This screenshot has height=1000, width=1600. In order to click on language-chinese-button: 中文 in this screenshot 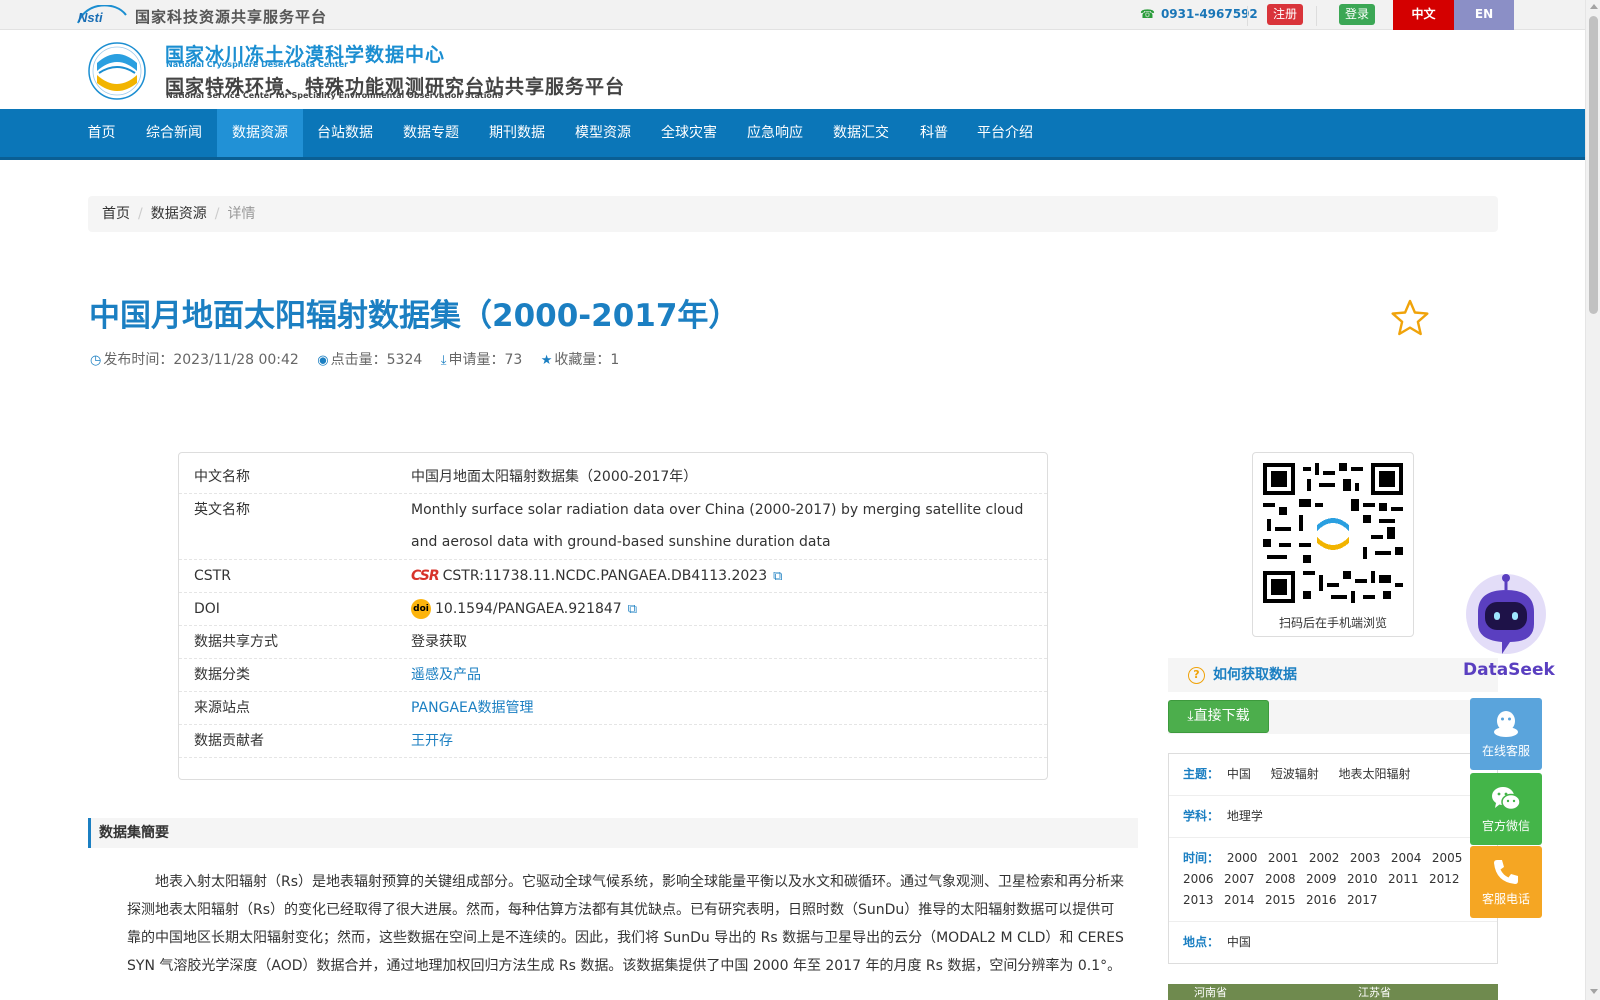, I will do `click(1423, 15)`.